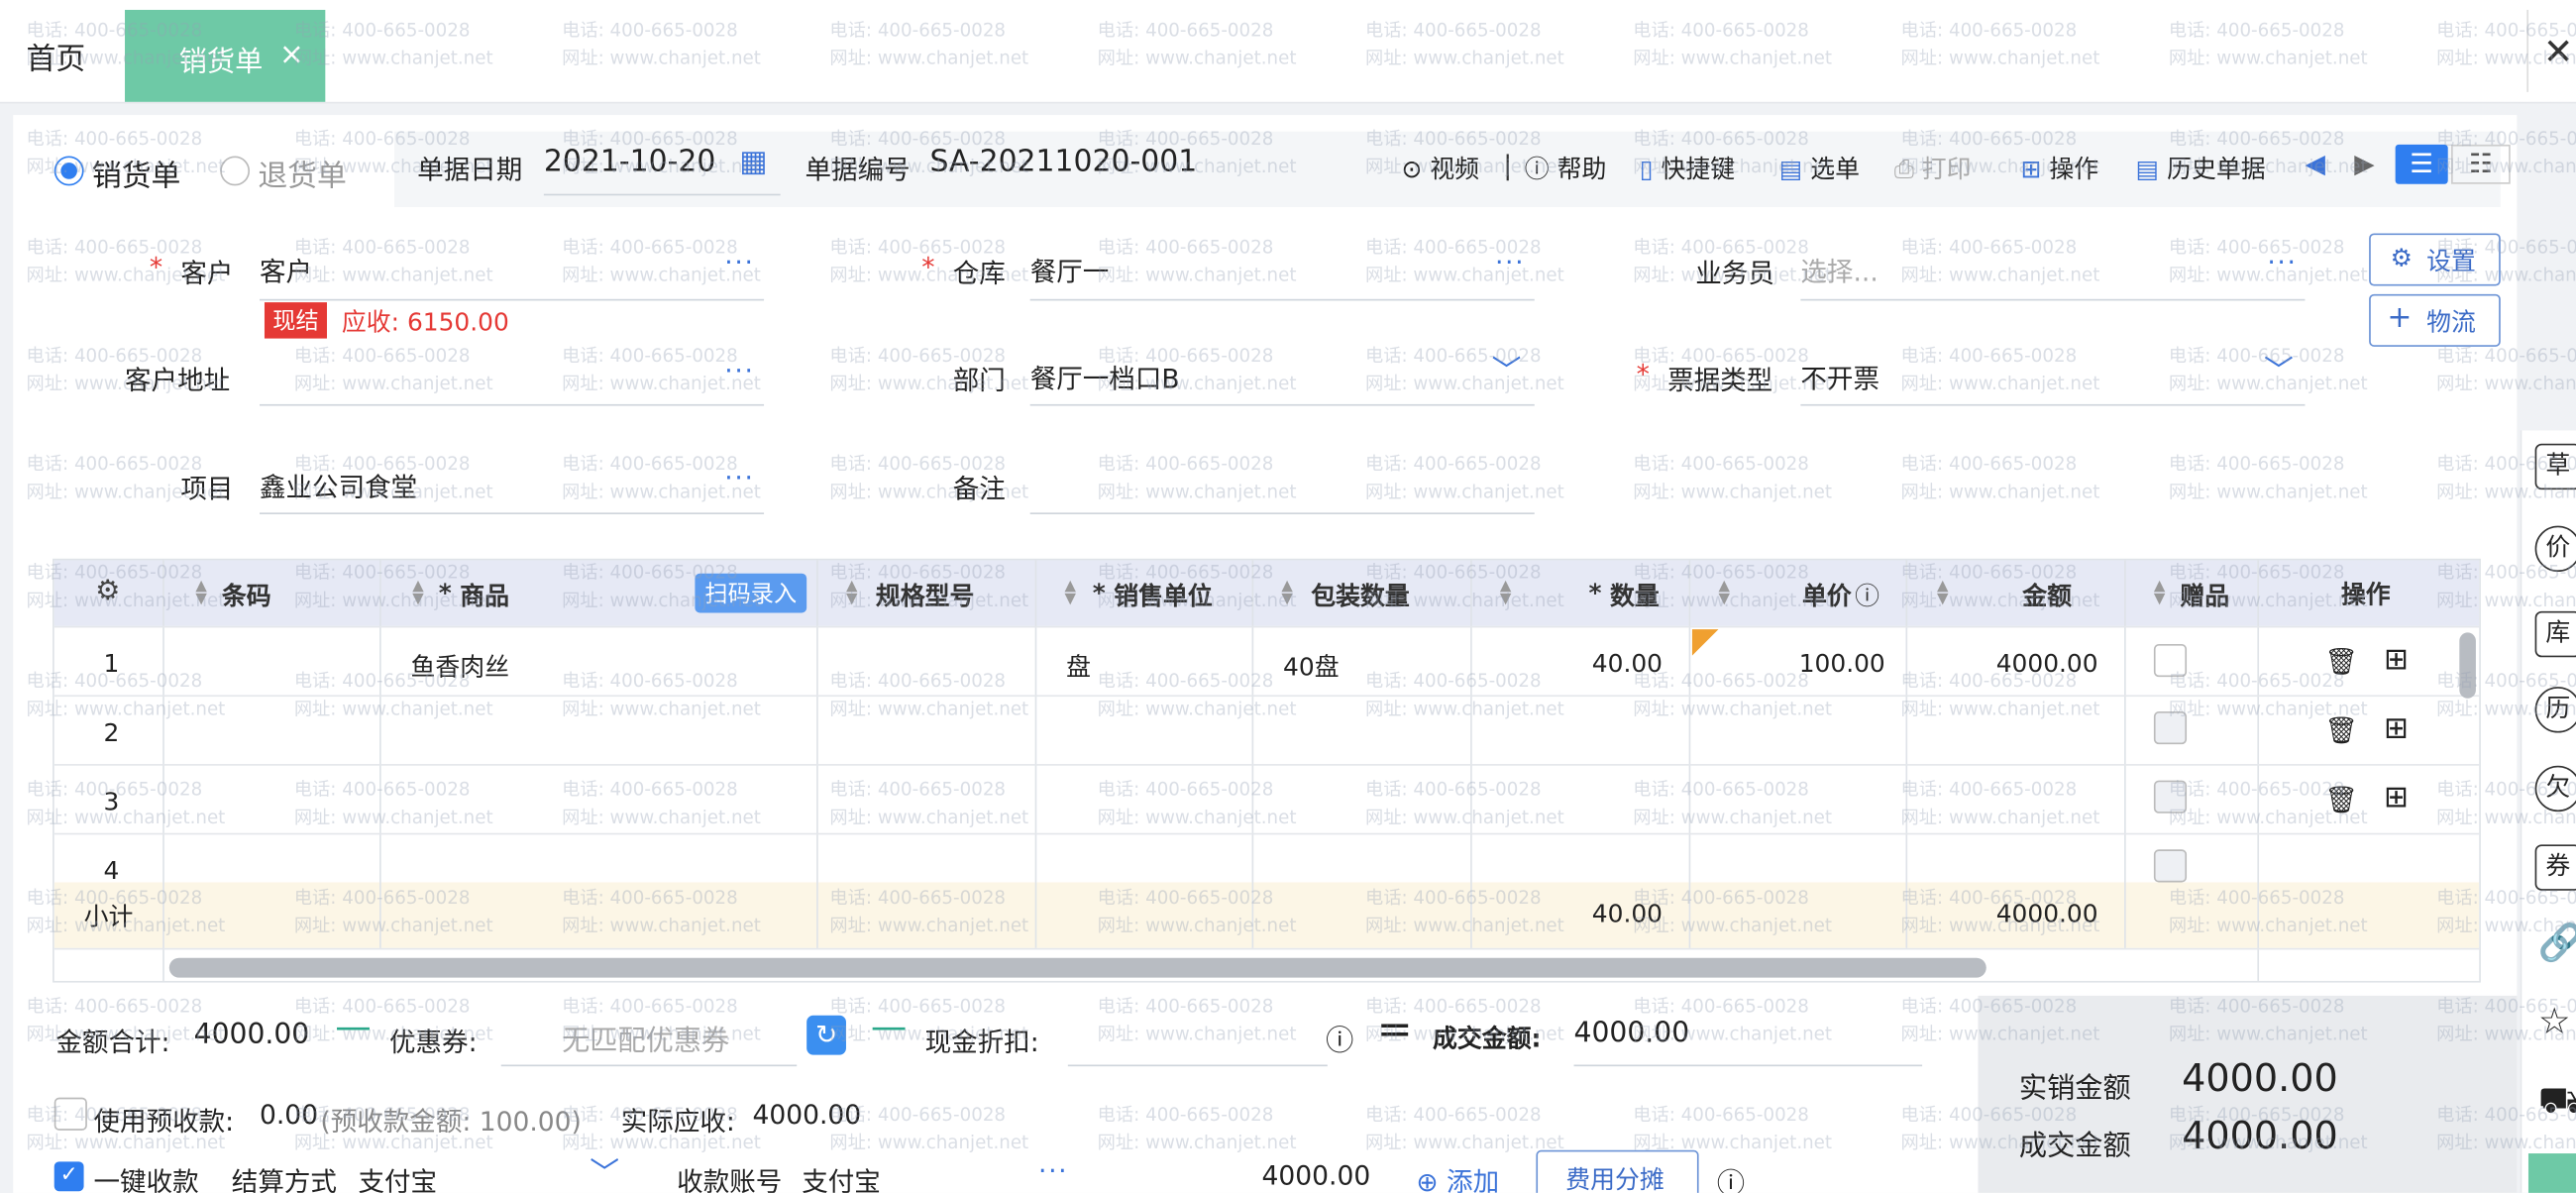 The image size is (2576, 1193). I want to click on save-button-edge, so click(2551, 1173).